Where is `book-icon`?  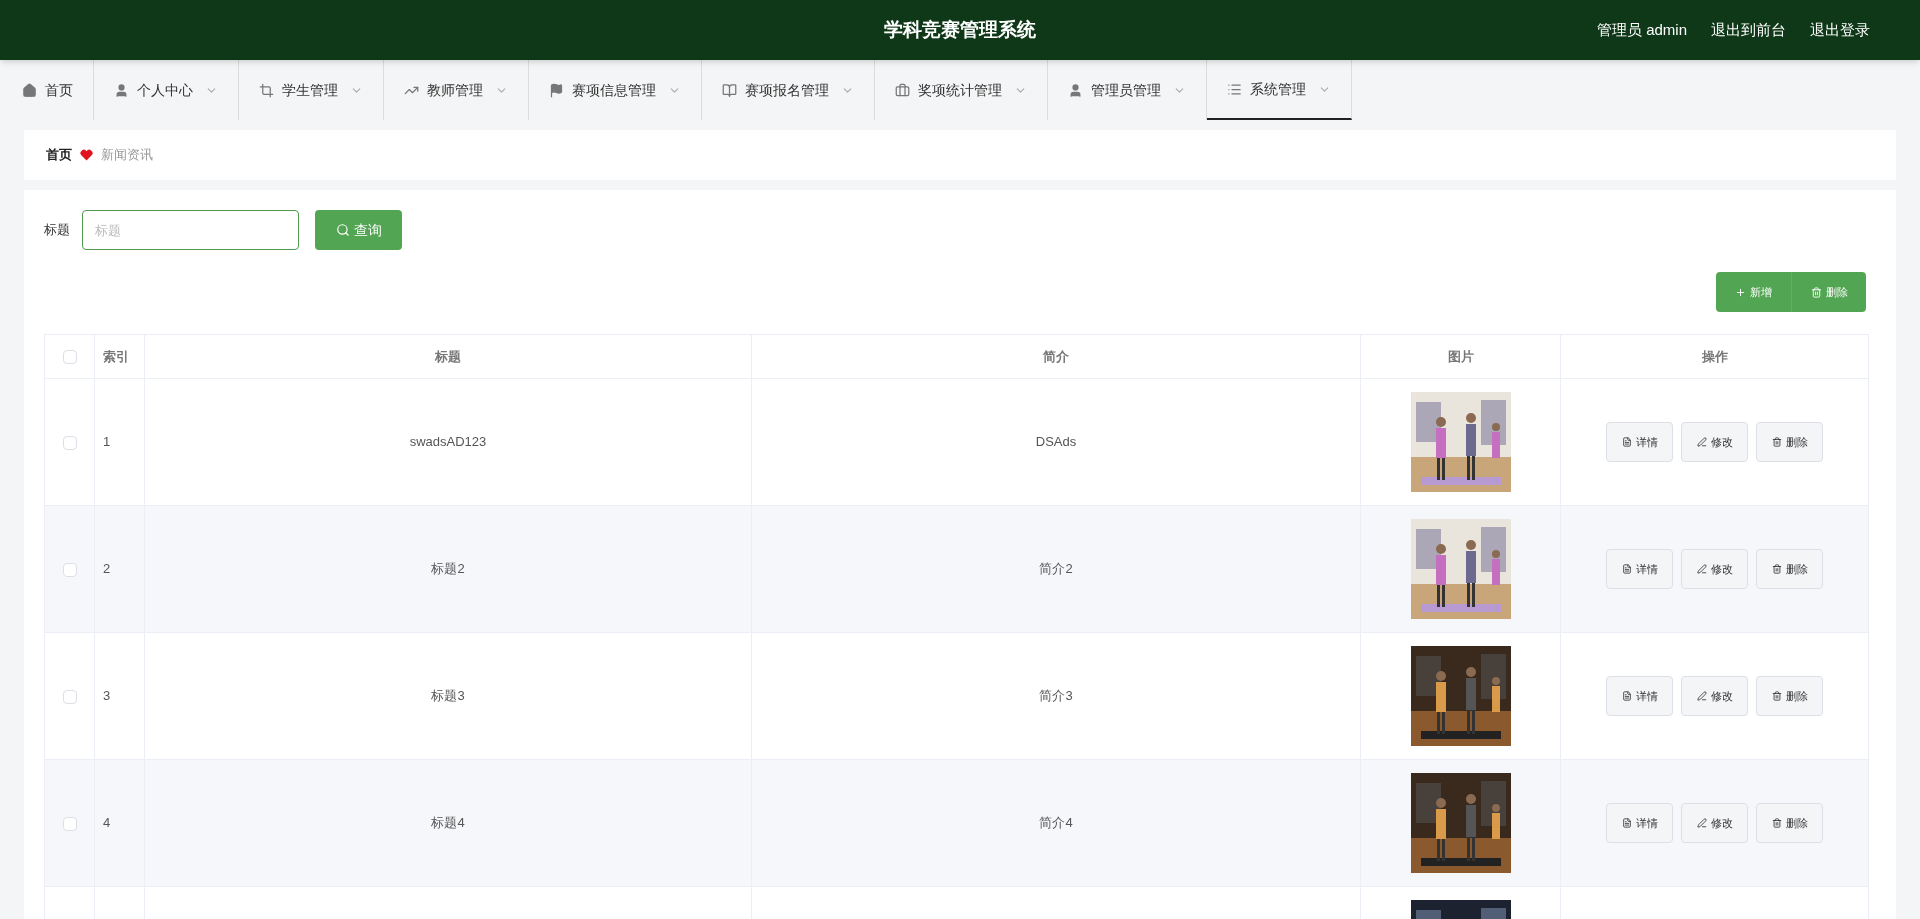
book-icon is located at coordinates (729, 90).